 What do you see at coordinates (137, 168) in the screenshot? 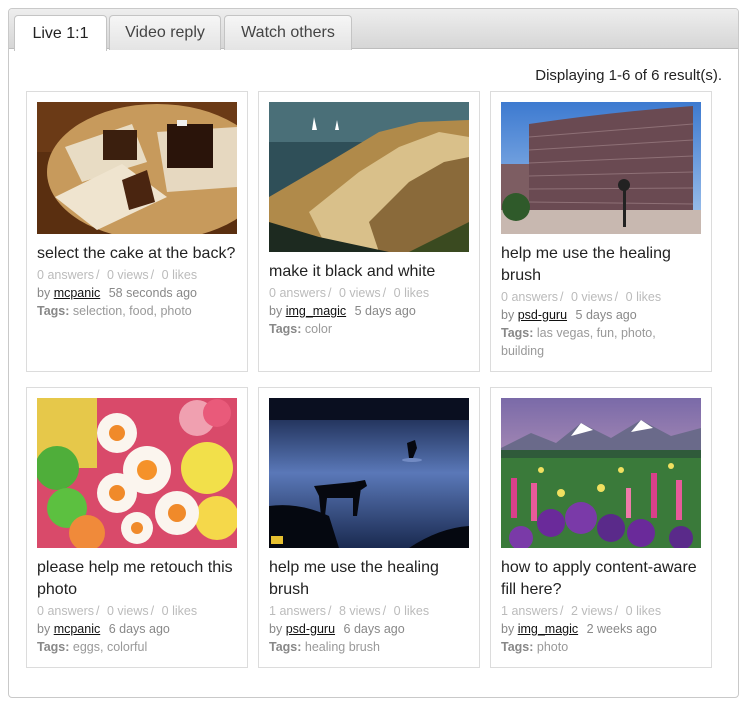
I see `dessert-plate-icon` at bounding box center [137, 168].